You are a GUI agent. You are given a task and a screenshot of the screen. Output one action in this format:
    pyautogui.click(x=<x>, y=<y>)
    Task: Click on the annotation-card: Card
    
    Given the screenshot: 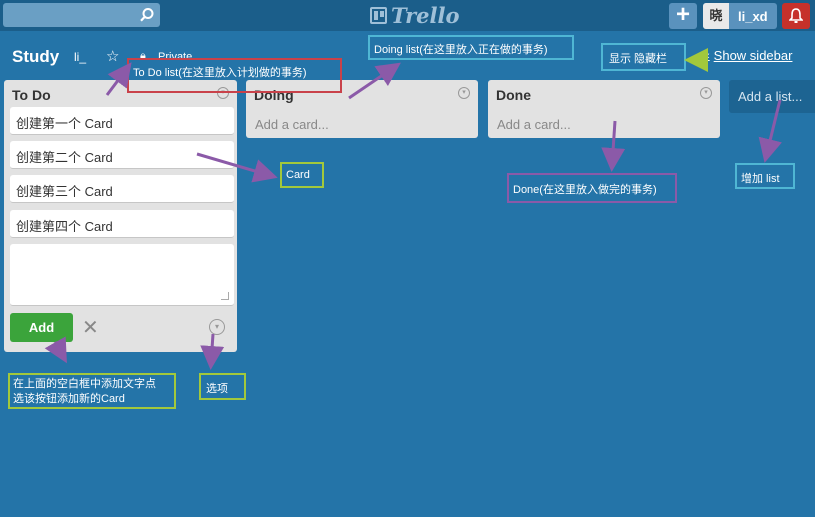 What is the action you would take?
    pyautogui.click(x=302, y=175)
    